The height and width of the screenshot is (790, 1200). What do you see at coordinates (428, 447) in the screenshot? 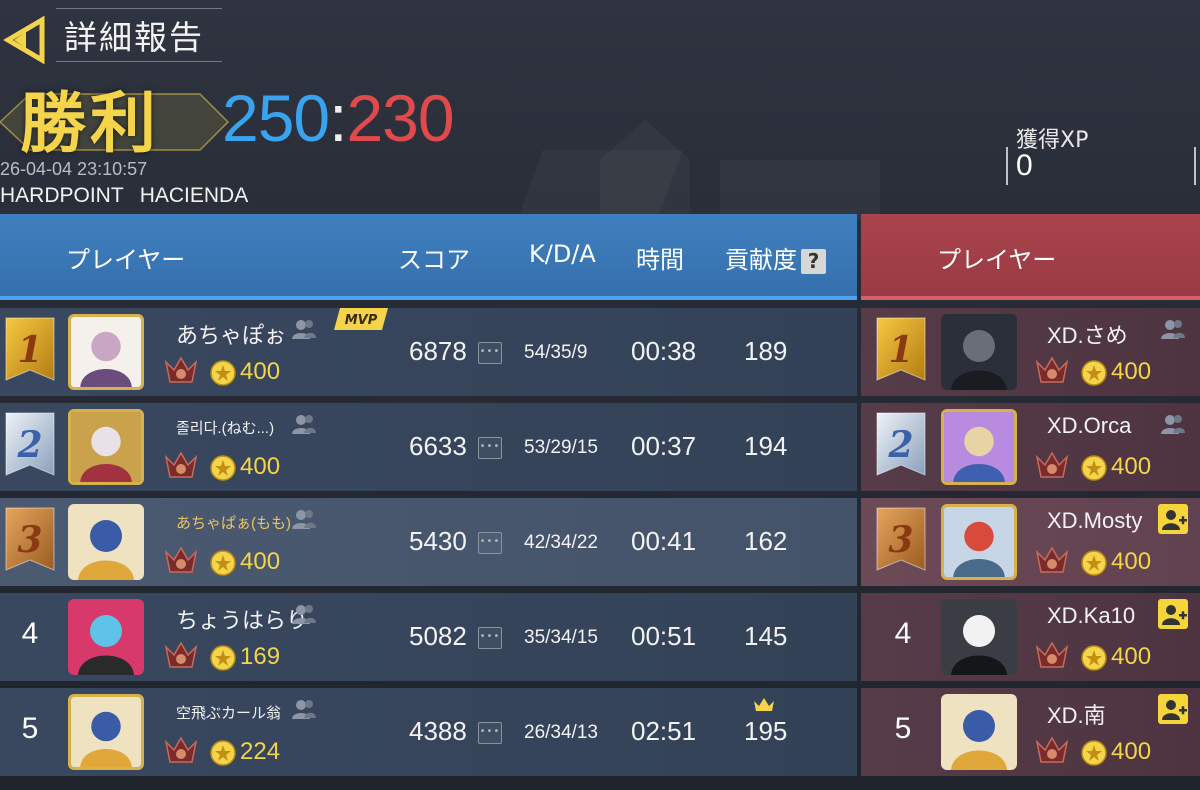
I see `blue-player-row: 2 졸리다.(ねむ...) 400 6633 ••• 53/29/15 00:37 194` at bounding box center [428, 447].